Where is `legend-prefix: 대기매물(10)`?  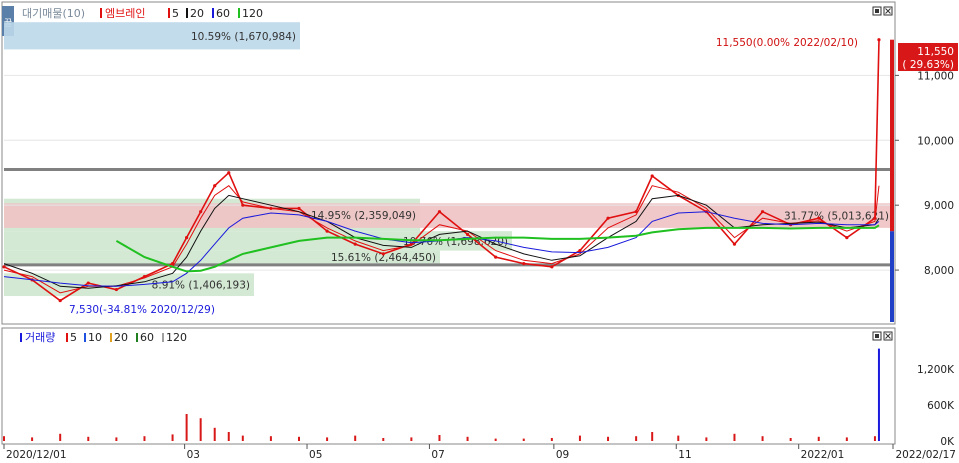
legend-prefix: 대기매물(10) is located at coordinates (53, 13).